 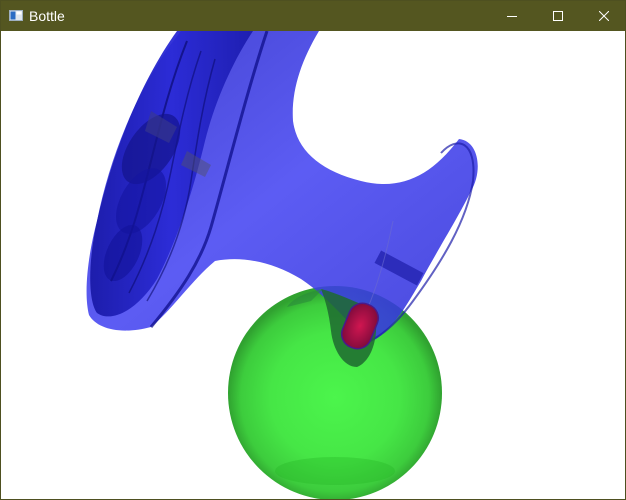 I want to click on close-icon, so click(x=604, y=16).